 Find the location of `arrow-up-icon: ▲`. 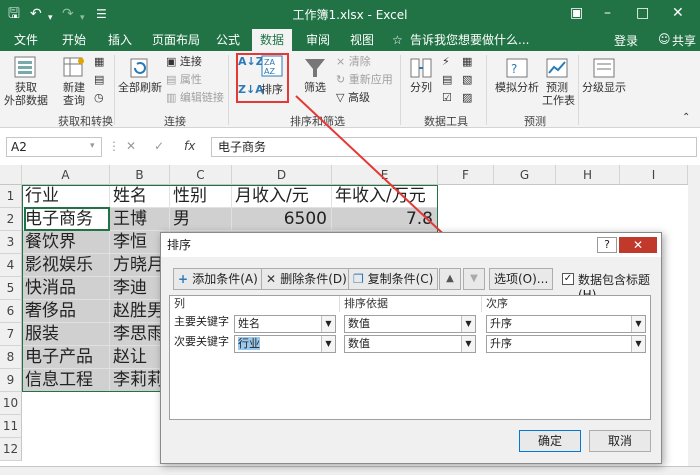

arrow-up-icon: ▲ is located at coordinates (450, 278).